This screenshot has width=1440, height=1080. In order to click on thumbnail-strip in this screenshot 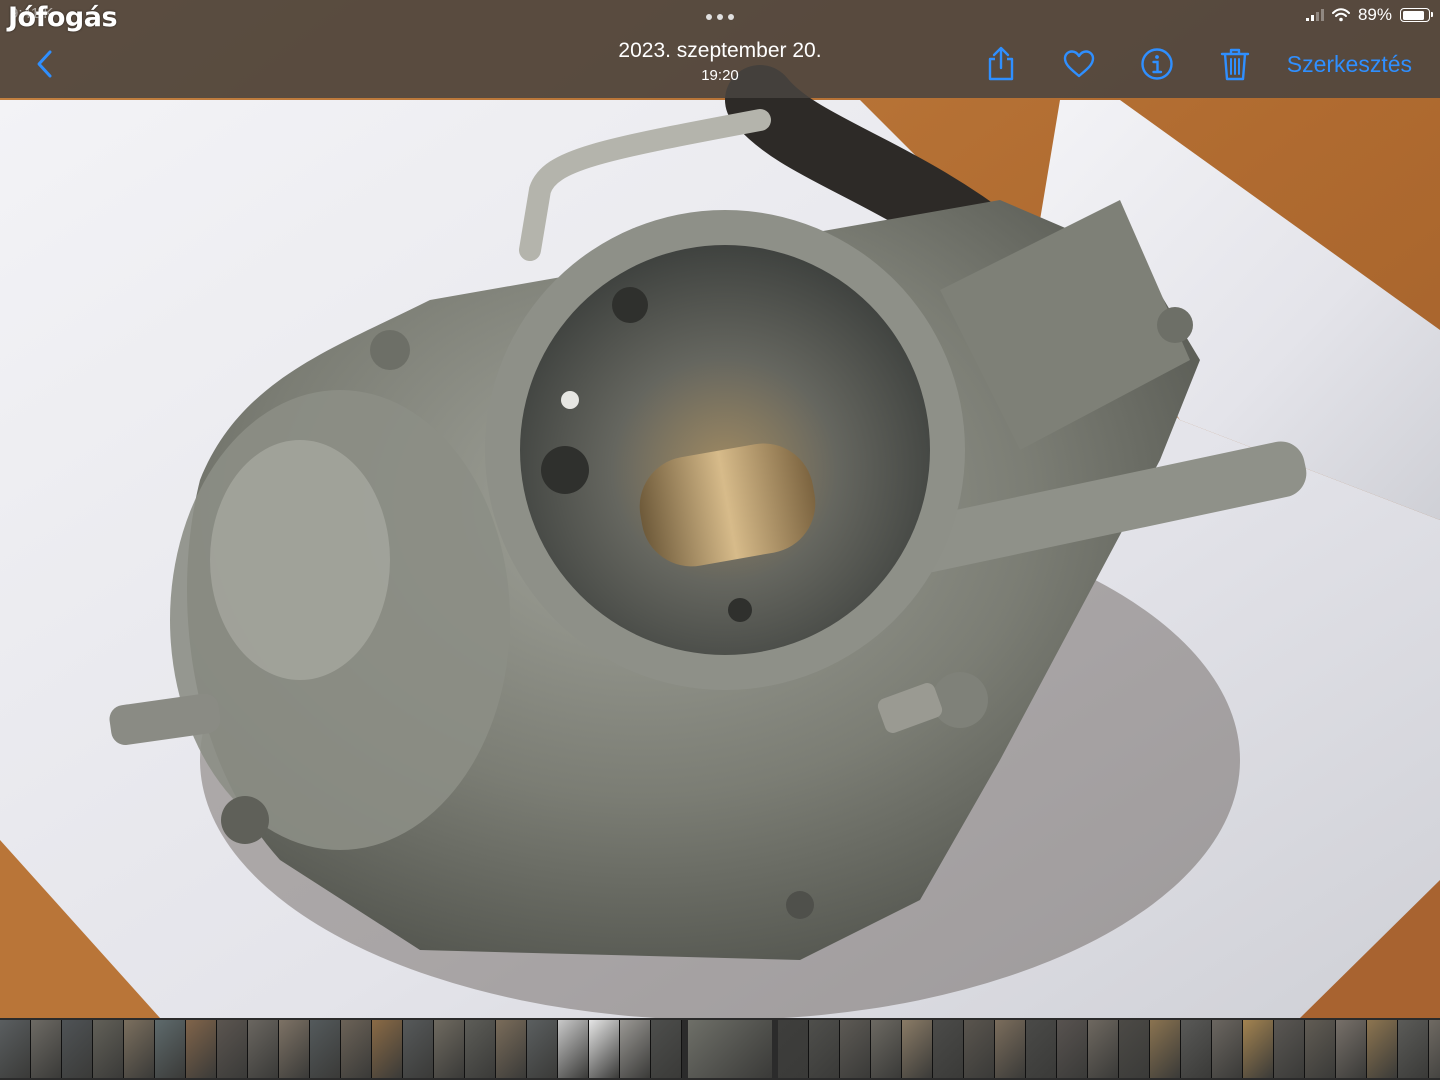, I will do `click(720, 1049)`.